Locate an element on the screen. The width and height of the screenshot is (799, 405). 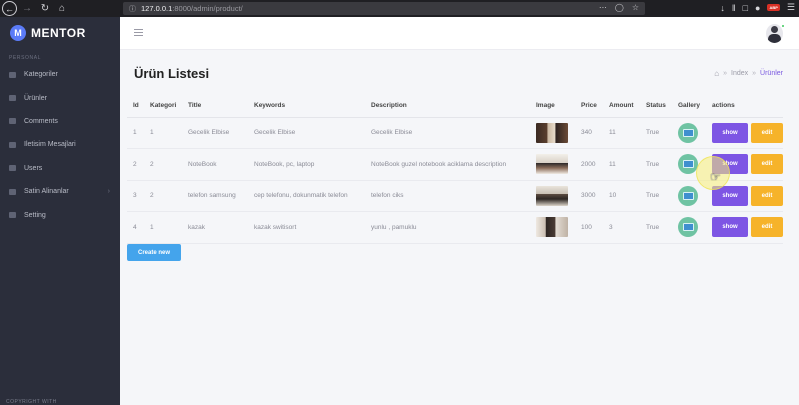
cell-id: 1 is located at coordinates (135, 133).